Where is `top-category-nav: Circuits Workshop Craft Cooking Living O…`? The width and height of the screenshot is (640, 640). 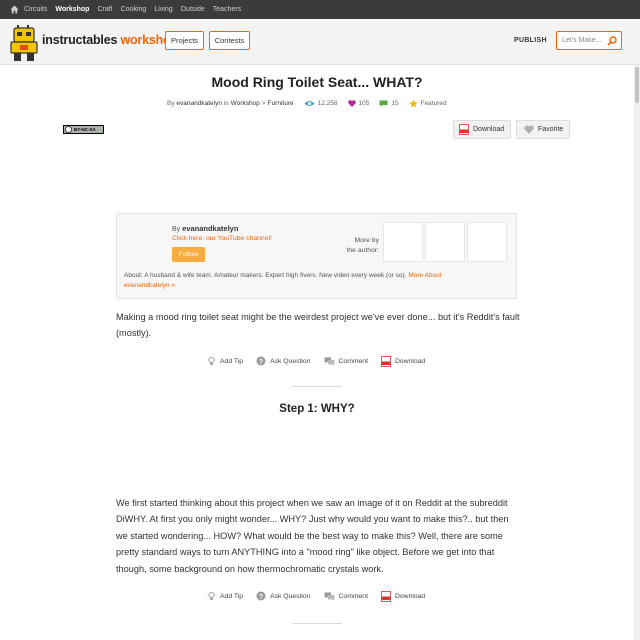 top-category-nav: Circuits Workshop Craft Cooking Living O… is located at coordinates (320, 9).